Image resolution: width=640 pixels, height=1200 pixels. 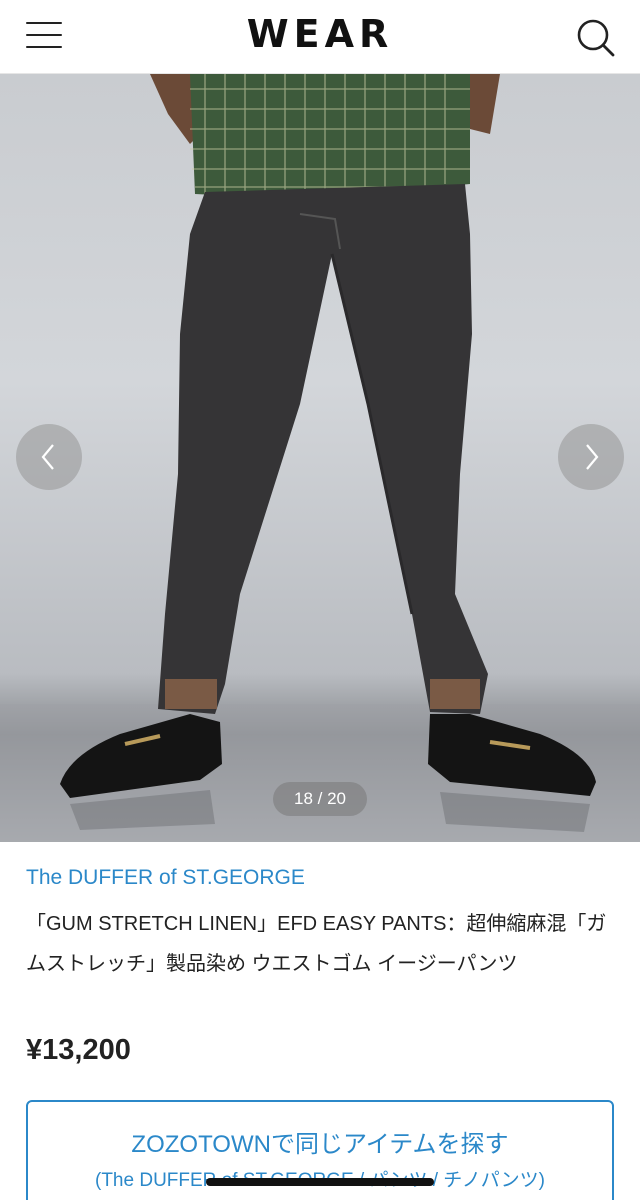 What do you see at coordinates (78, 1050) in the screenshot?
I see `item-price: ¥13,200` at bounding box center [78, 1050].